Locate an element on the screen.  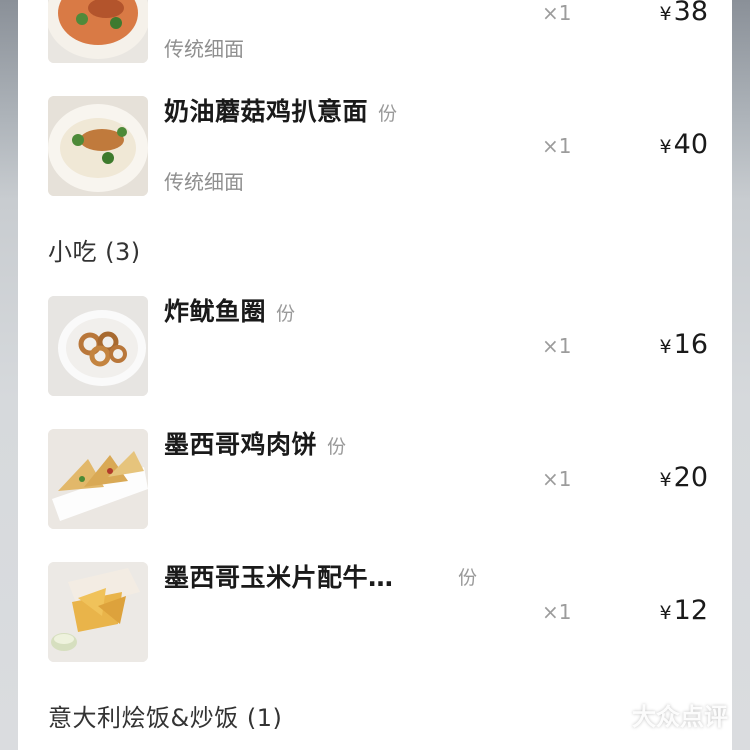
list-item: 传统细面 ×1 ¥38 is located at coordinates (378, 31).